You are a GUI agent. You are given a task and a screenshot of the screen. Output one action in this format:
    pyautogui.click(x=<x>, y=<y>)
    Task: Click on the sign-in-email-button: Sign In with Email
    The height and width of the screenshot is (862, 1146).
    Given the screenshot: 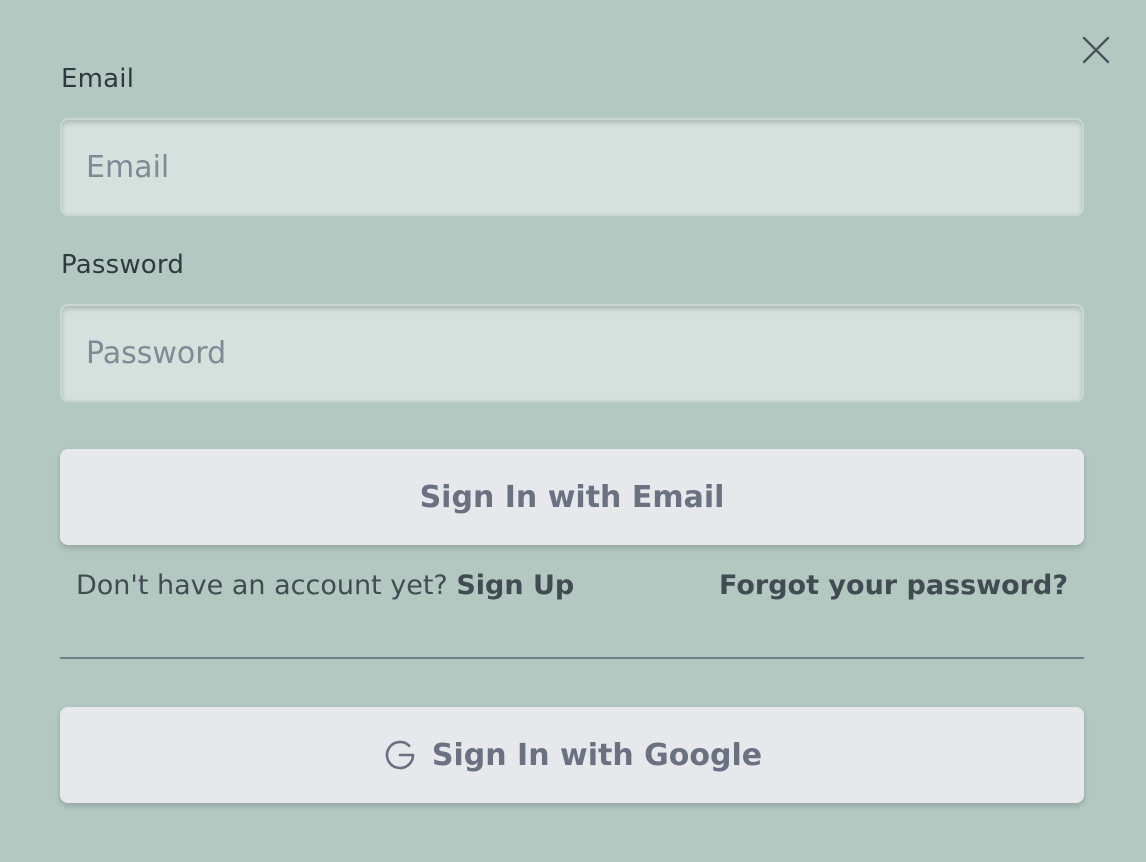 What is the action you would take?
    pyautogui.click(x=572, y=497)
    